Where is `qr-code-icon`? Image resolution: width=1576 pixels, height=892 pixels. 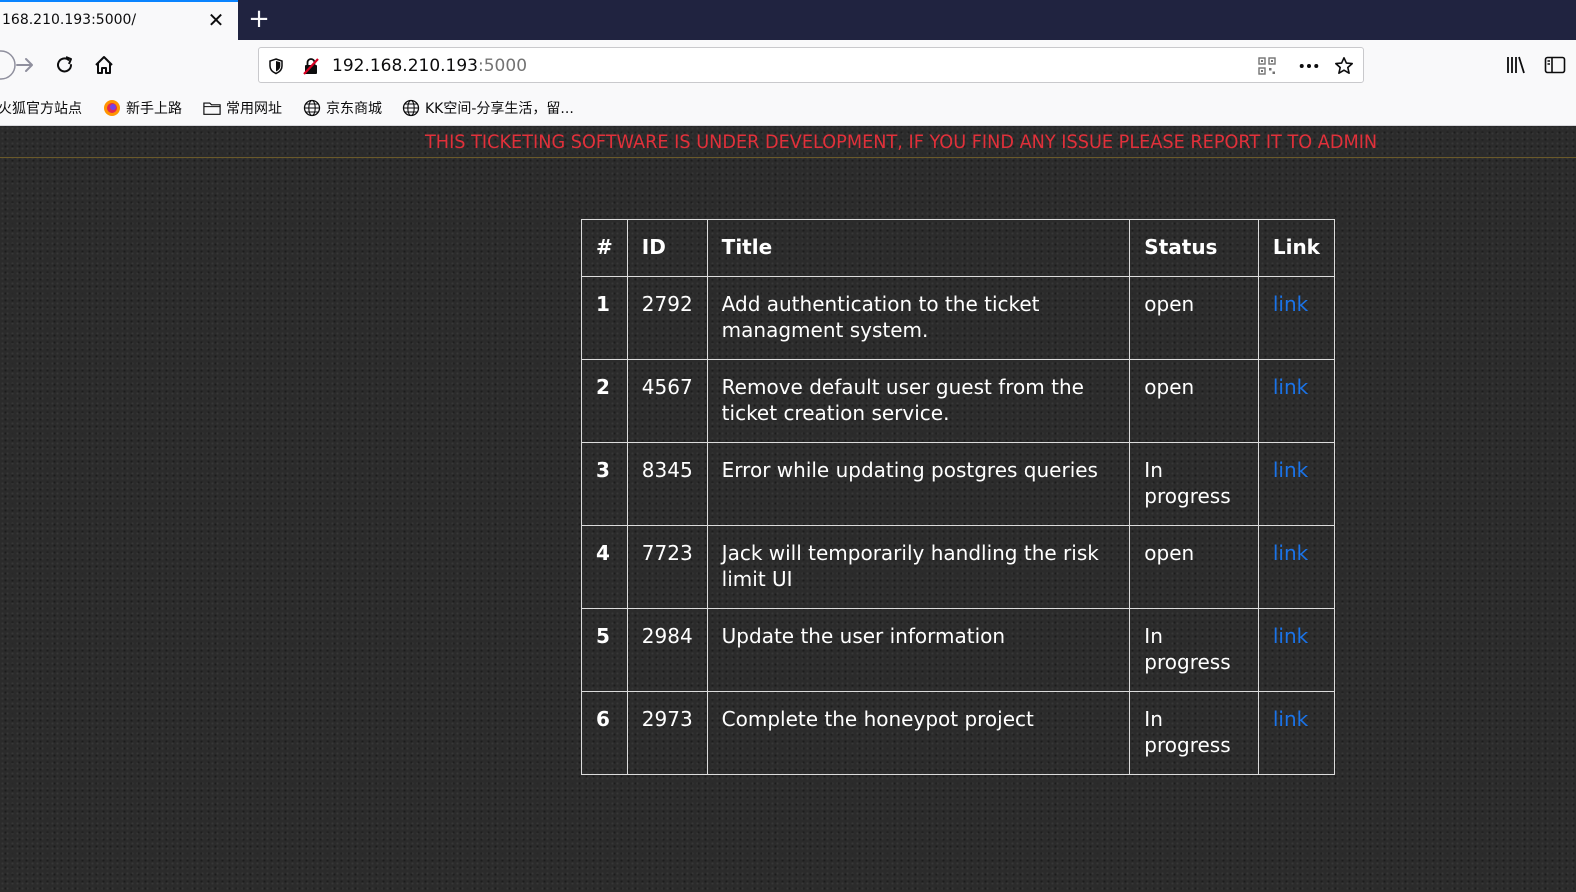
qr-code-icon is located at coordinates (1267, 66).